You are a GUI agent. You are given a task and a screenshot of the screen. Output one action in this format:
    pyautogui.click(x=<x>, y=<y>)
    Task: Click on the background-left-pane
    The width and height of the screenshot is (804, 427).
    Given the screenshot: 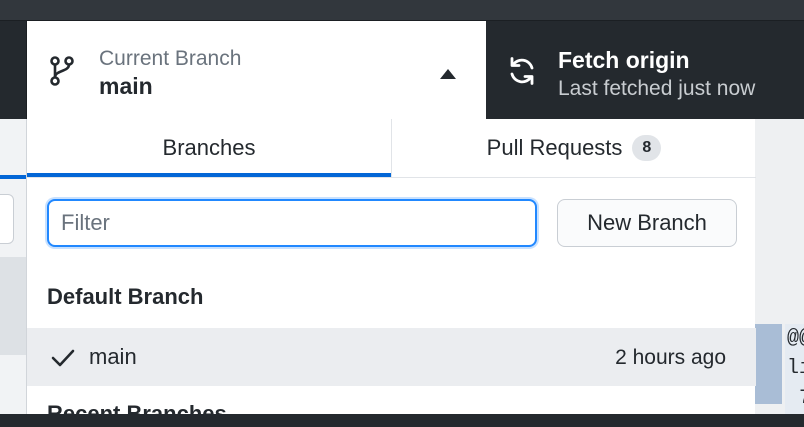 What is the action you would take?
    pyautogui.click(x=13, y=266)
    